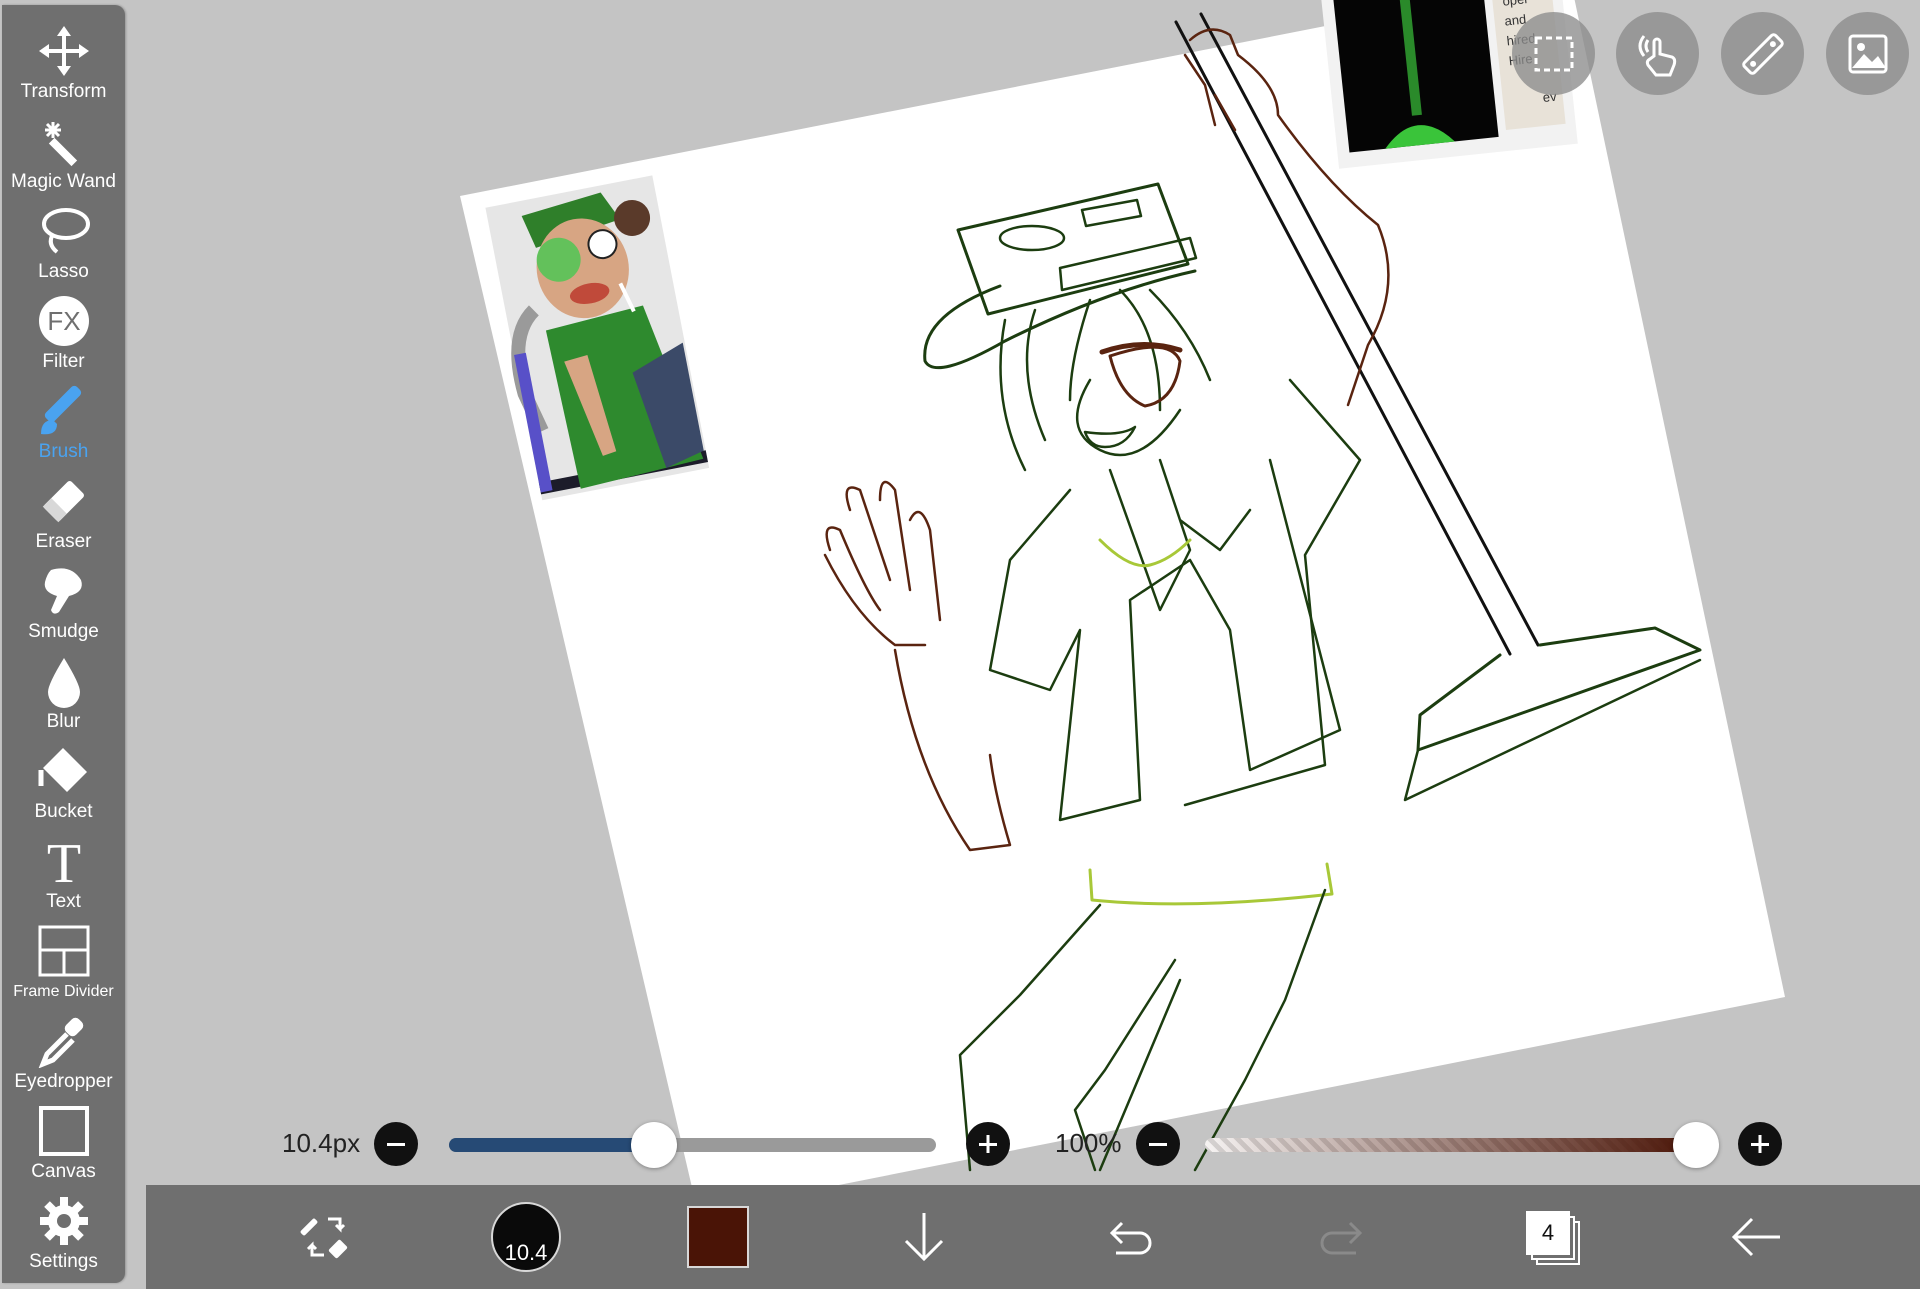 Image resolution: width=1920 pixels, height=1289 pixels. I want to click on tool-lasso: Lasso, so click(63, 247).